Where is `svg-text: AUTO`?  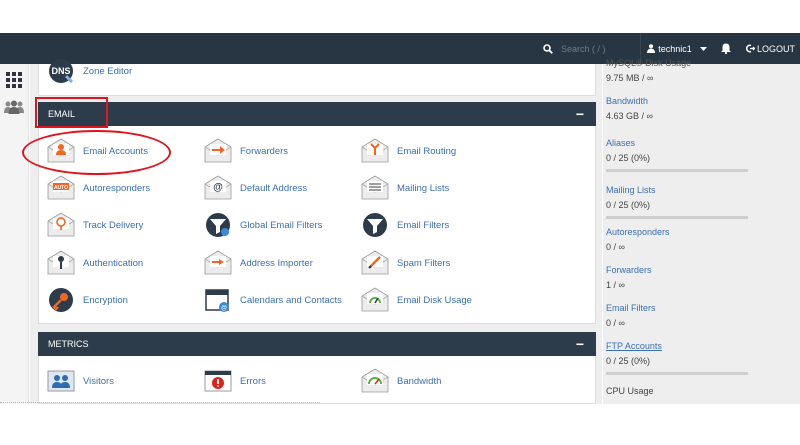 svg-text: AUTO is located at coordinates (61, 188).